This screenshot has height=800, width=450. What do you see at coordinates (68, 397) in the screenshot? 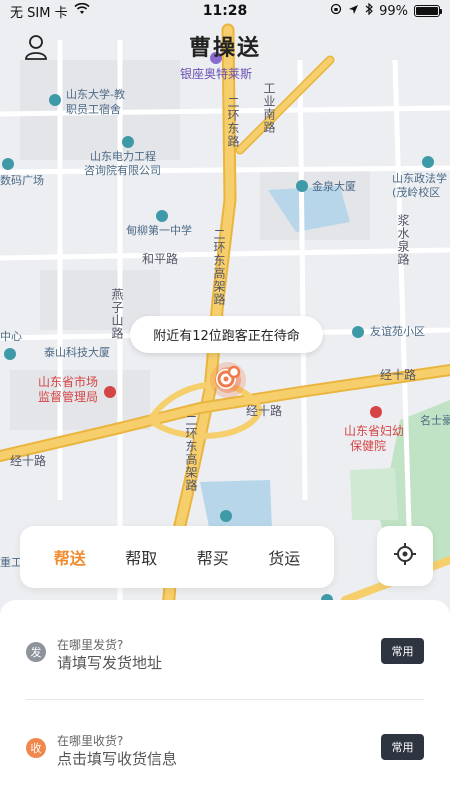
I see `map-label-shichang-2: 监督管理局` at bounding box center [68, 397].